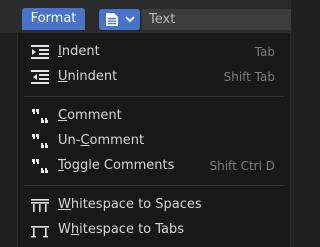  I want to click on whitespace-tabs-icon, so click(40, 232).